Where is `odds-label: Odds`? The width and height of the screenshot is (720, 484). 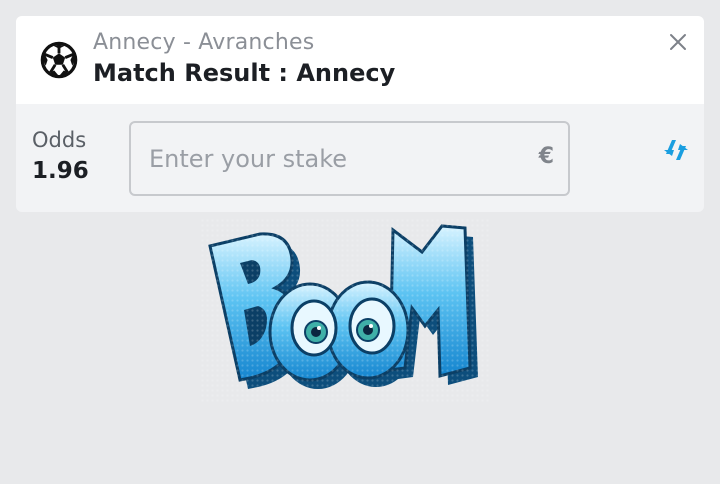
odds-label: Odds is located at coordinates (59, 140).